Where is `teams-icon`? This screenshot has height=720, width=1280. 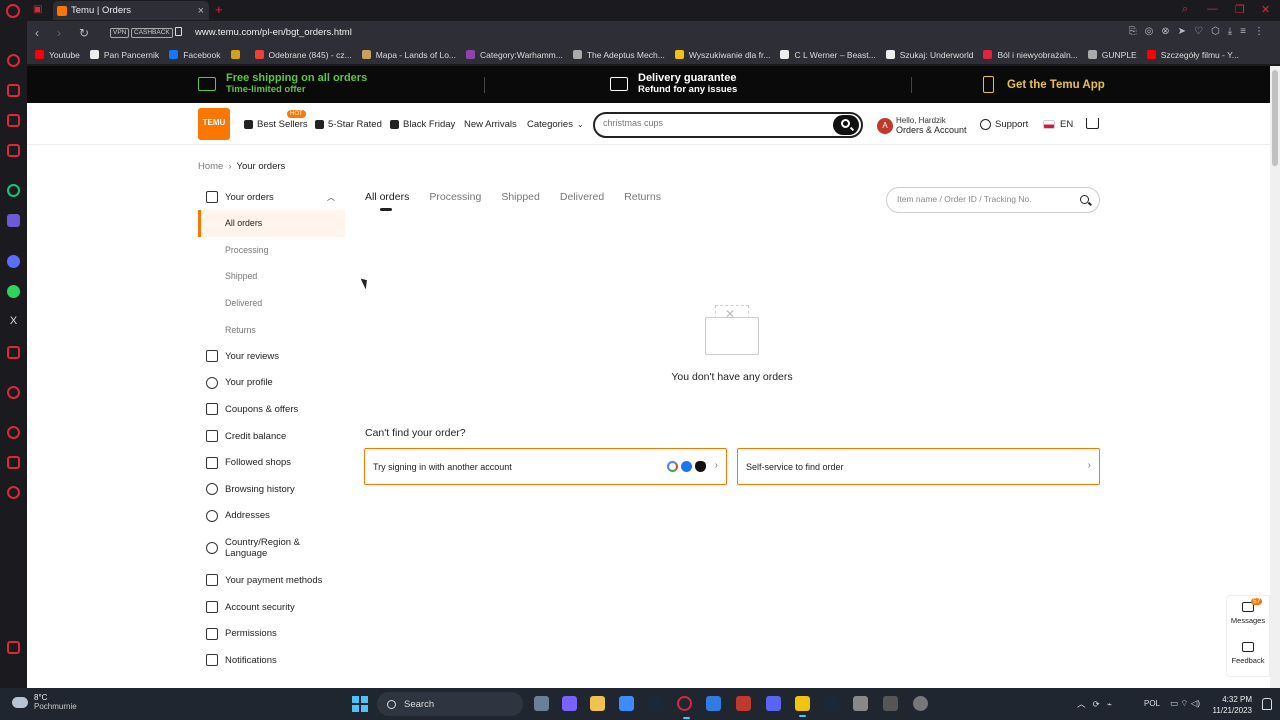
teams-icon is located at coordinates (569, 703).